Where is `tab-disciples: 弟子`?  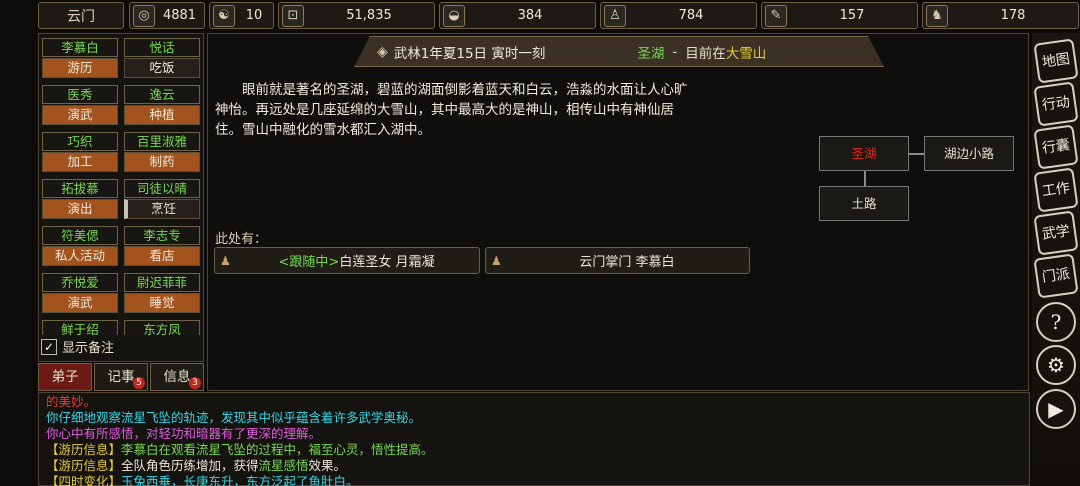 tab-disciples: 弟子 is located at coordinates (65, 377).